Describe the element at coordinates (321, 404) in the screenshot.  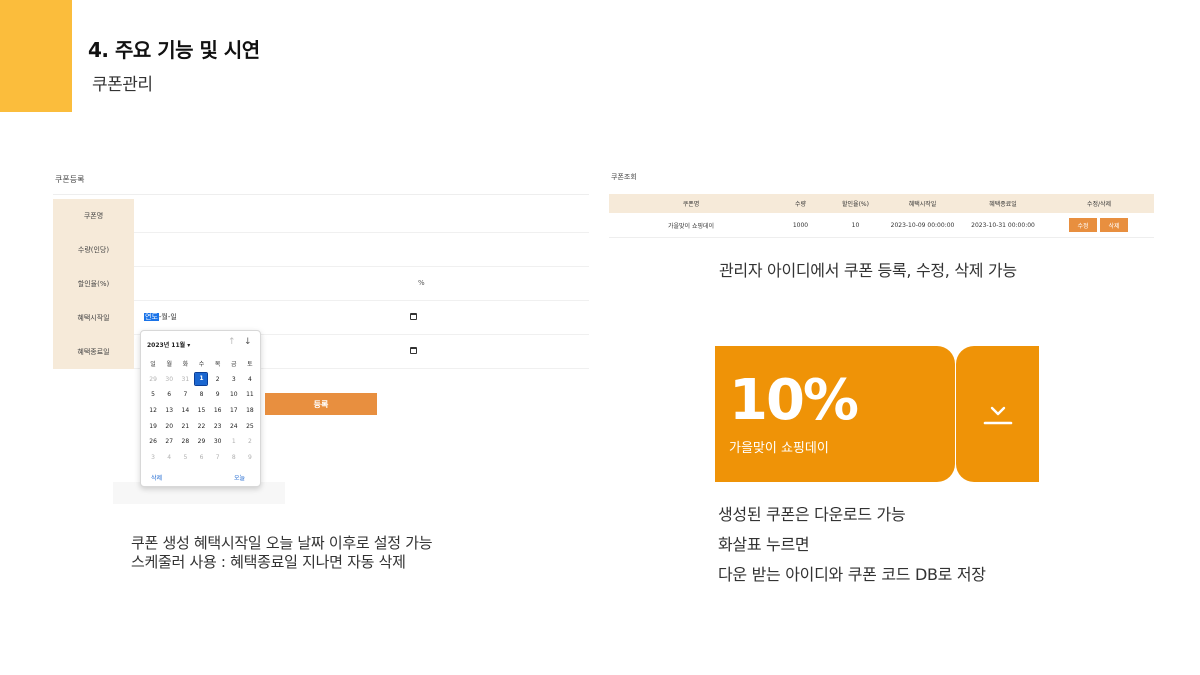
I see `register-button: 등록` at that location.